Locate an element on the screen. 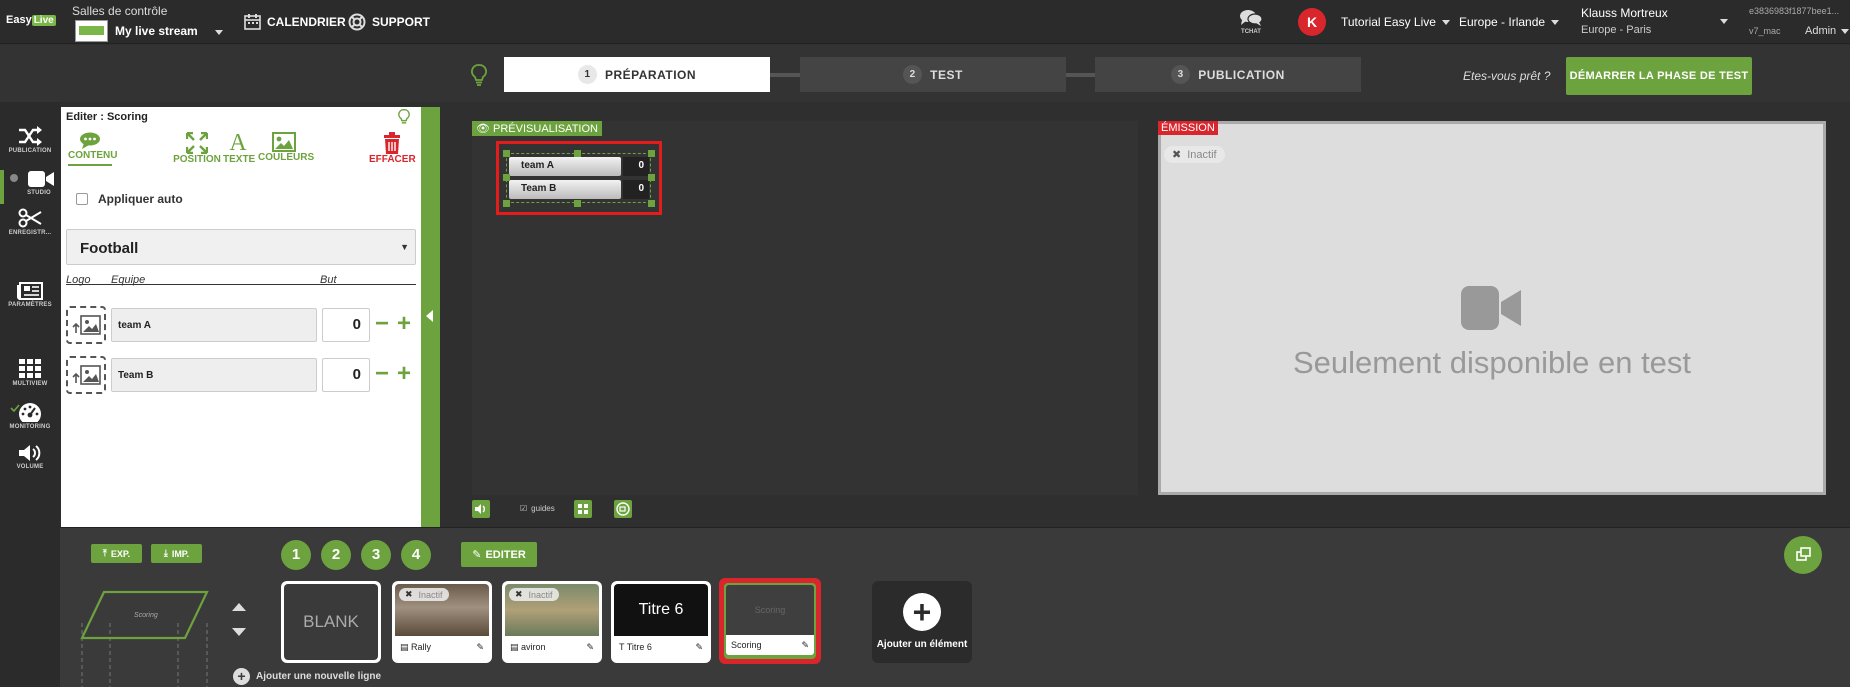 This screenshot has height=687, width=1850. user-name: Klauss Mortreux is located at coordinates (1624, 13).